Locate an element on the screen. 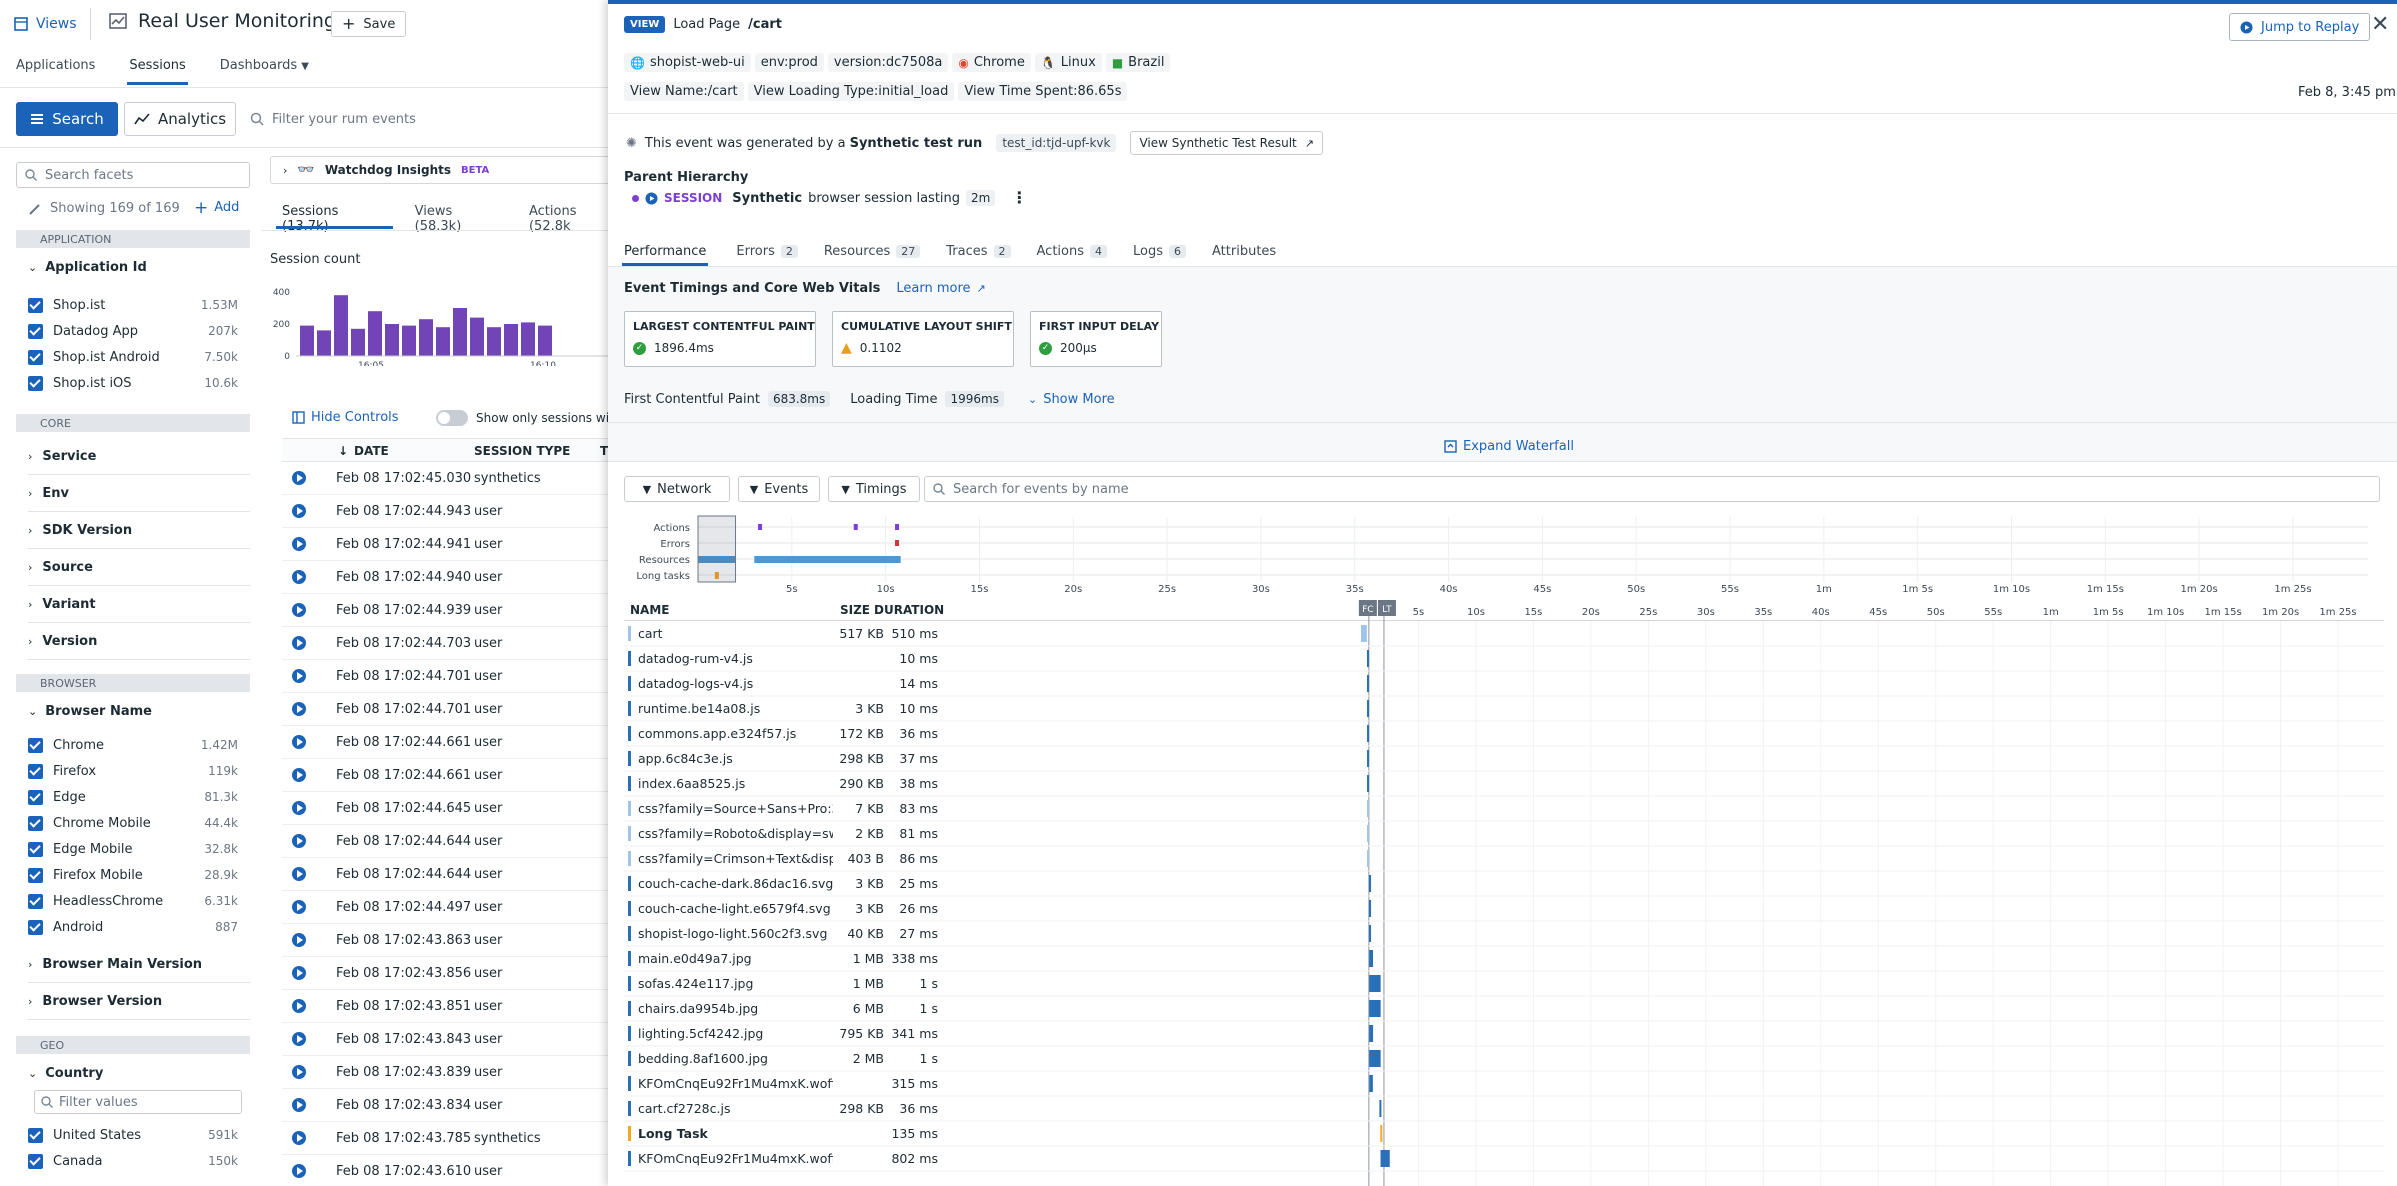 This screenshot has width=2397, height=1186. event-attribute: View Name:/cart is located at coordinates (684, 91).